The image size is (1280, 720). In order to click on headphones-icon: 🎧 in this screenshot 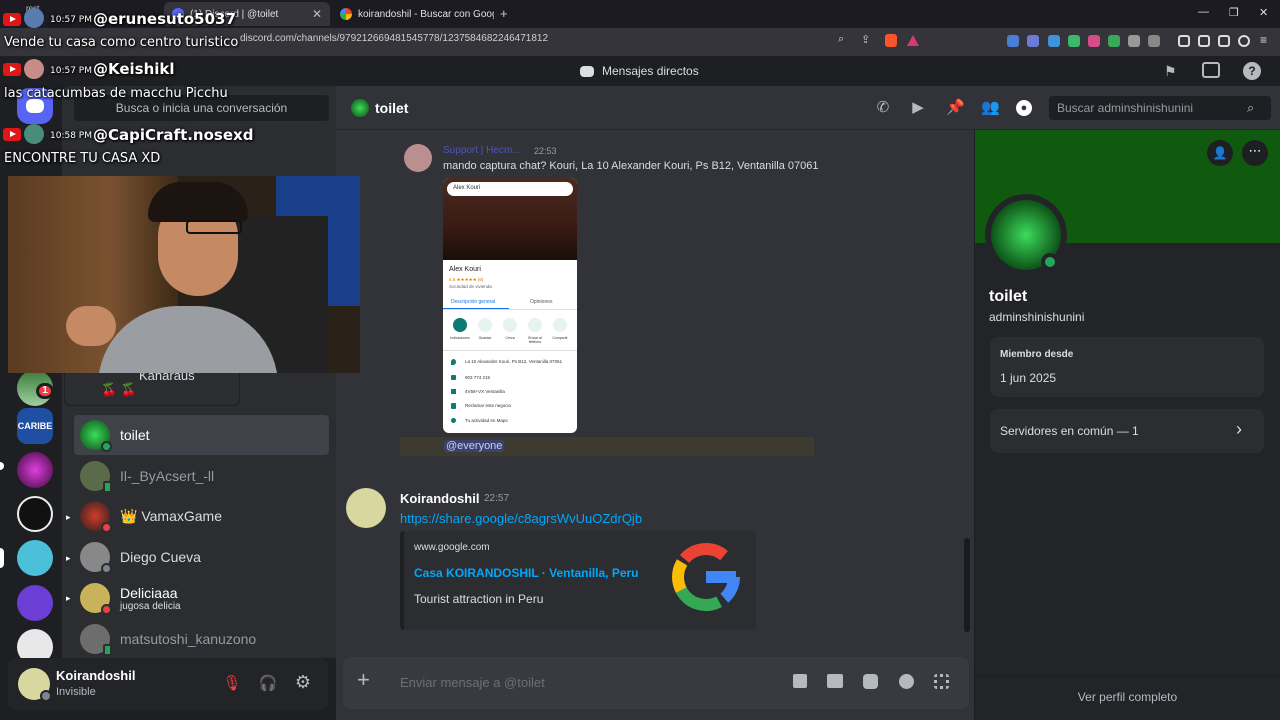, I will do `click(268, 684)`.